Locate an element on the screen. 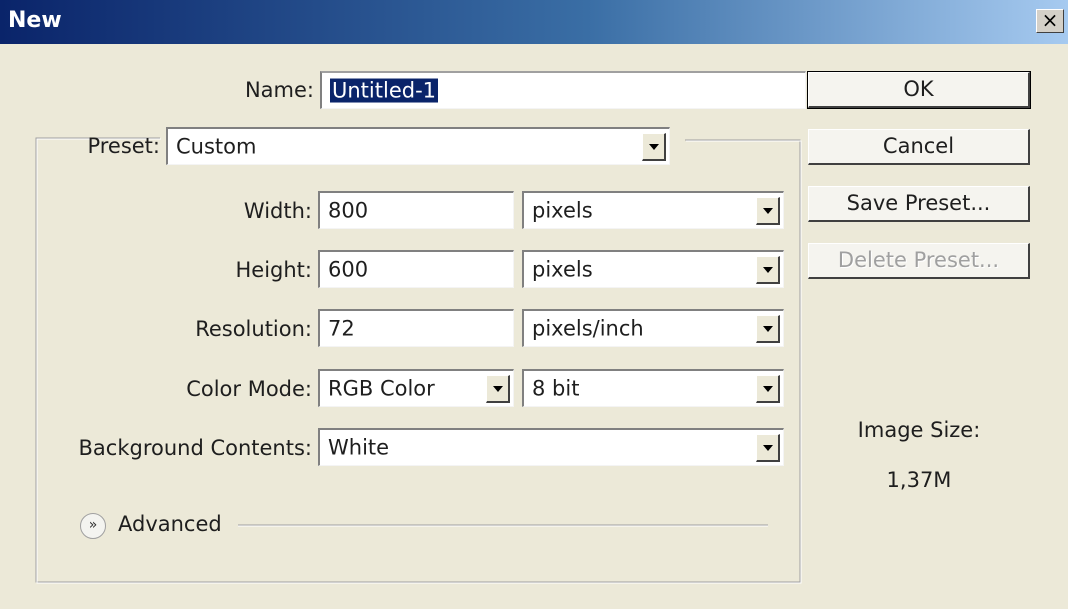 Image resolution: width=1068 pixels, height=609 pixels. color-mode-value: RGB Color is located at coordinates (381, 388).